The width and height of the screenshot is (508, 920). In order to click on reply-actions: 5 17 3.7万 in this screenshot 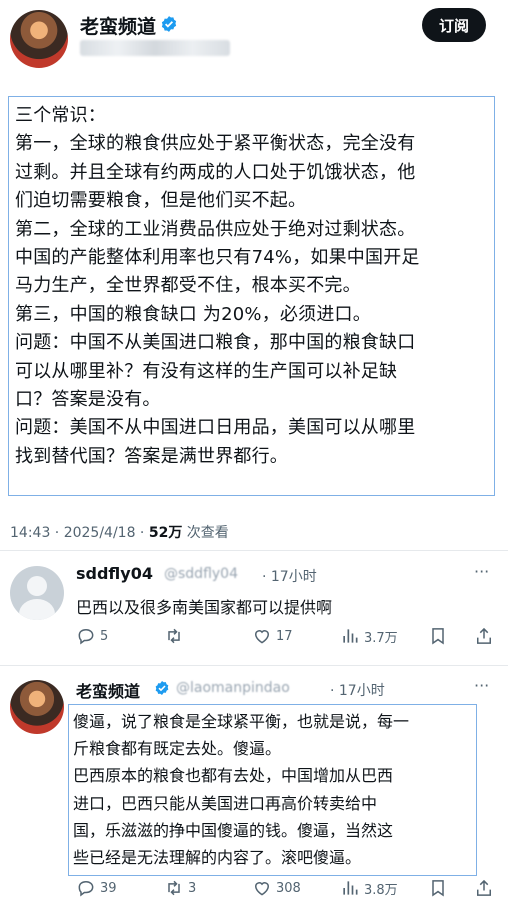, I will do `click(286, 638)`.